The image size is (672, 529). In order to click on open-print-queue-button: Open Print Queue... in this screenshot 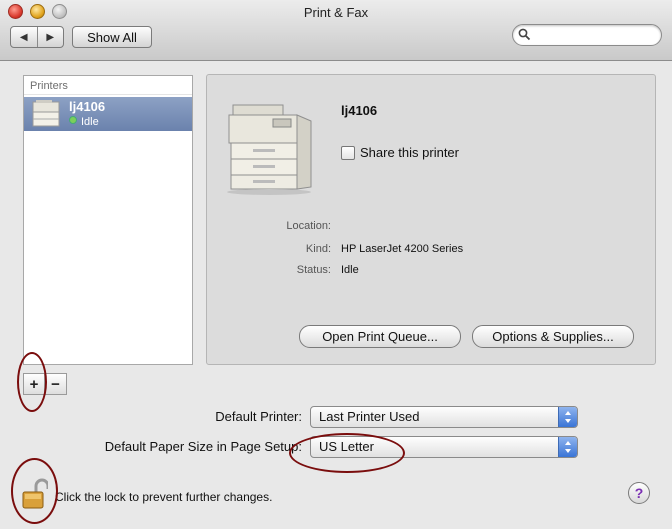, I will do `click(380, 336)`.